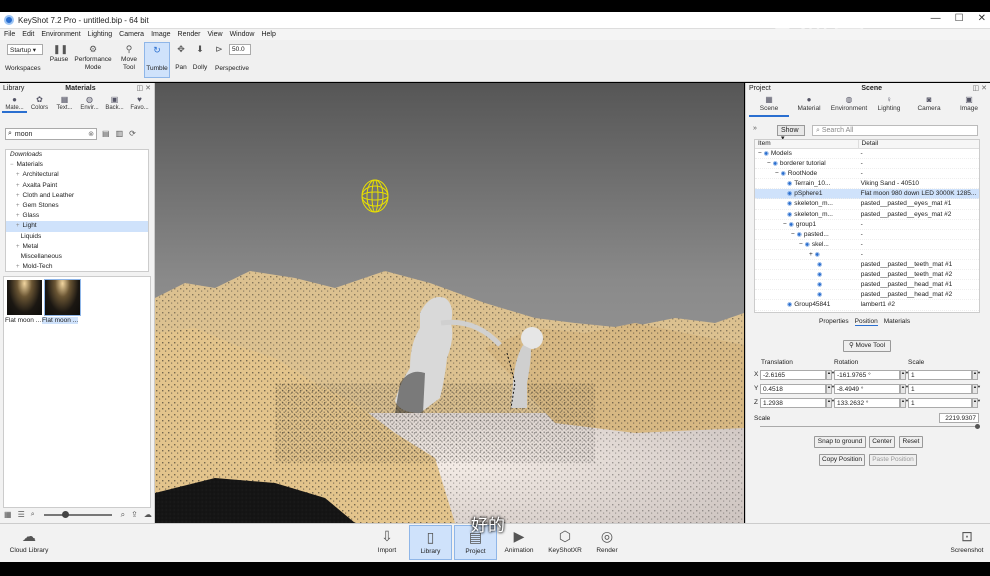  I want to click on scale-z-input: 1, so click(940, 403).